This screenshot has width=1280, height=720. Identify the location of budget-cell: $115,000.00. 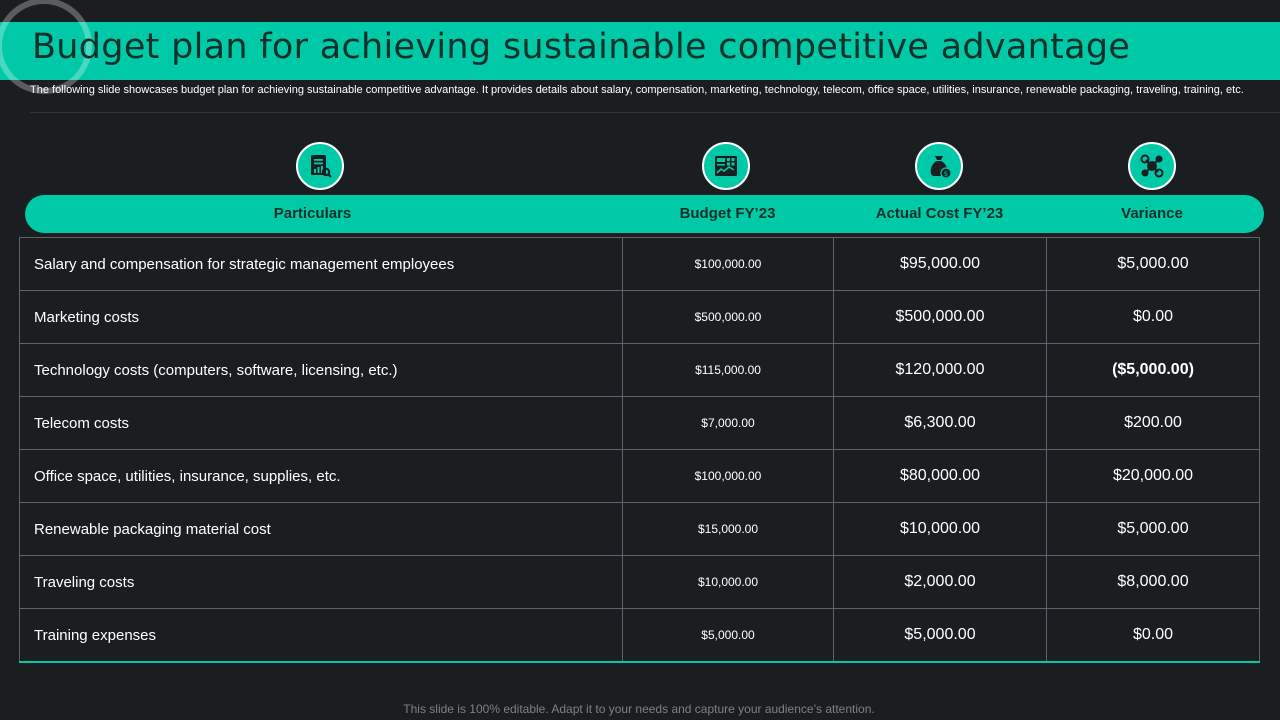
(728, 370).